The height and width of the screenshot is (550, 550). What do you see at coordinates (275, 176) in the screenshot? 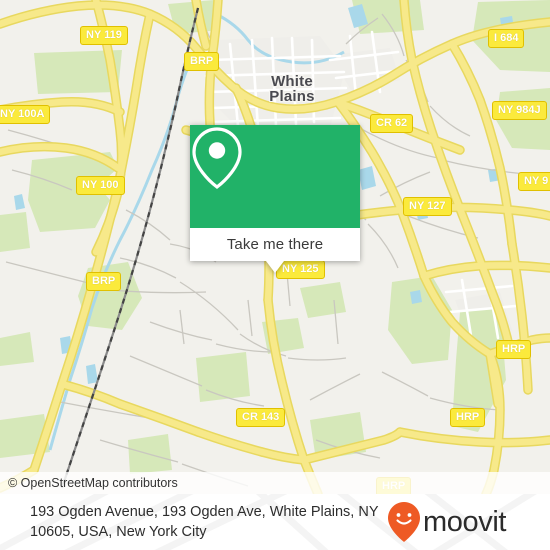
I see `card-pin-area` at bounding box center [275, 176].